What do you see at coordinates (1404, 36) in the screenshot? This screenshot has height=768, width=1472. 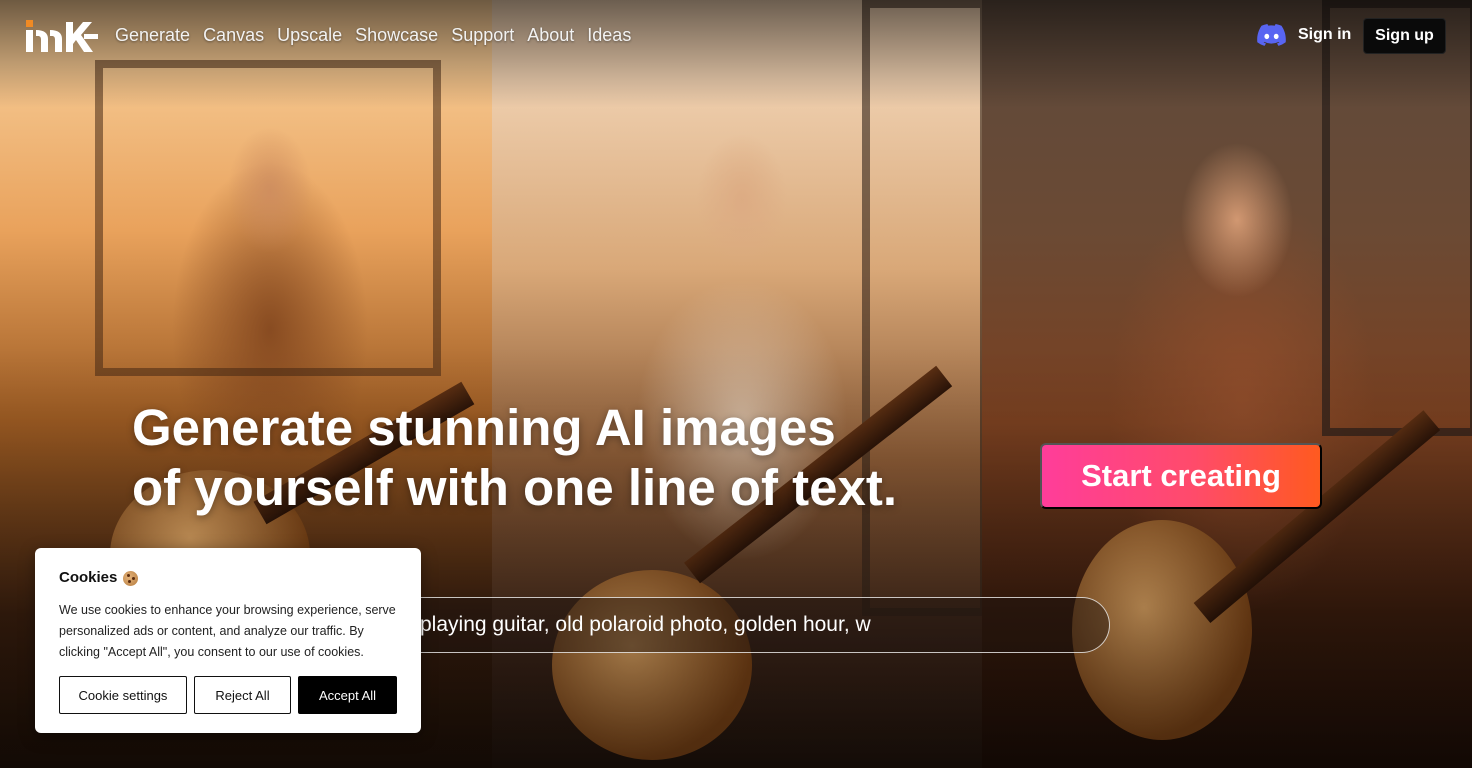 I see `sign-up-button: Sign up` at bounding box center [1404, 36].